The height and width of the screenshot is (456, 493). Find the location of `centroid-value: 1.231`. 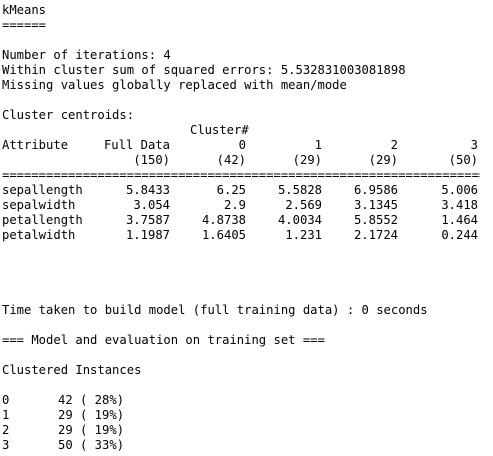

centroid-value: 1.231 is located at coordinates (303, 235).